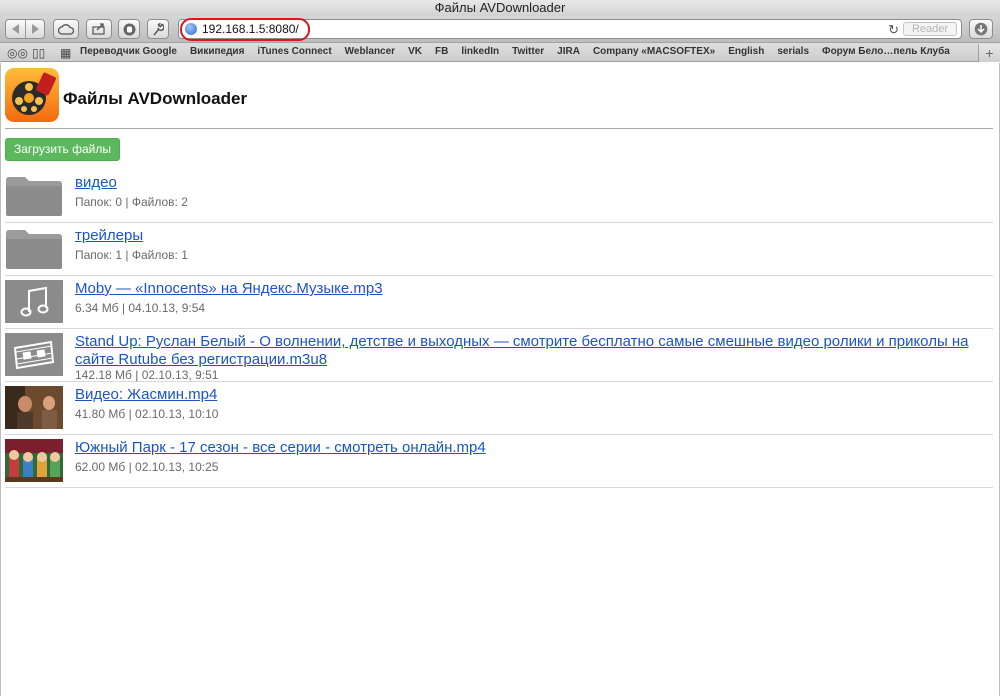 The width and height of the screenshot is (1000, 696). I want to click on film-strip-icon, so click(34, 354).